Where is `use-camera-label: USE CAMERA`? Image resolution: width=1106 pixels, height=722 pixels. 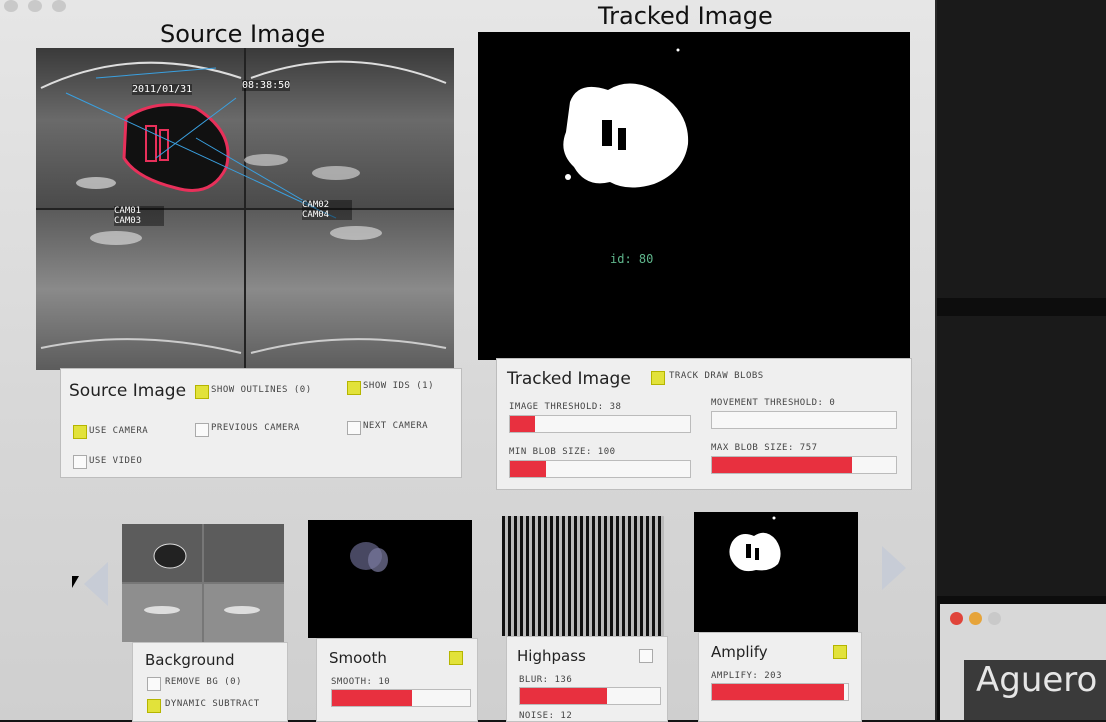 use-camera-label: USE CAMERA is located at coordinates (119, 431).